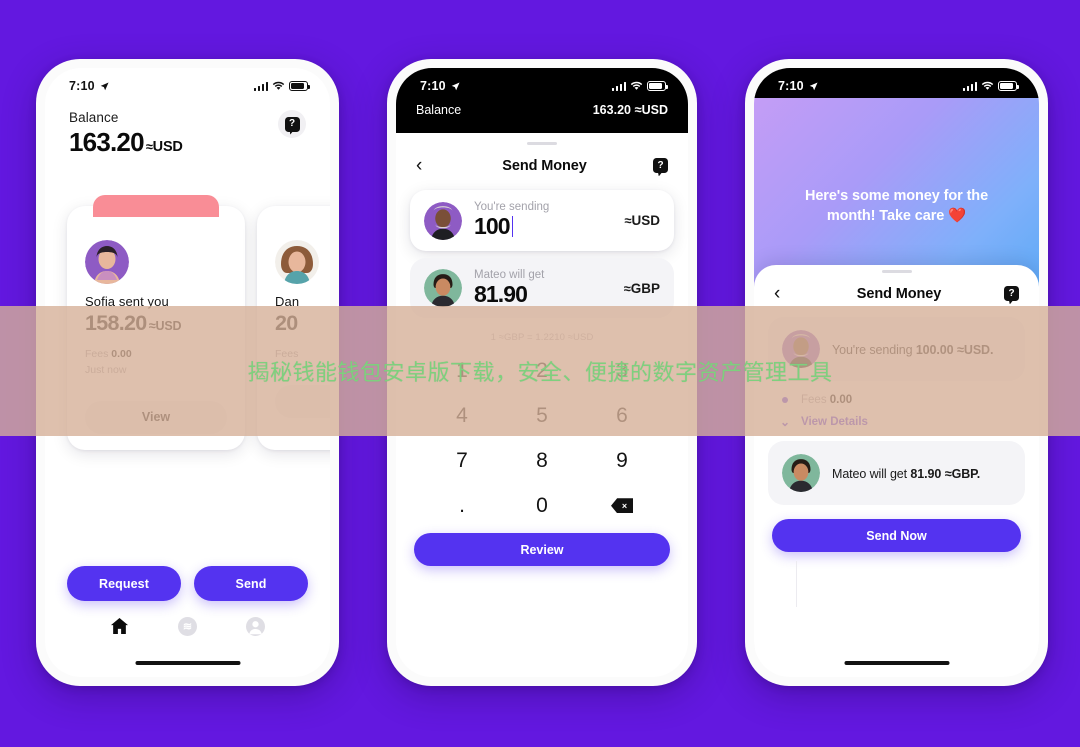  What do you see at coordinates (934, 349) in the screenshot?
I see `sending-amount: 100.00` at bounding box center [934, 349].